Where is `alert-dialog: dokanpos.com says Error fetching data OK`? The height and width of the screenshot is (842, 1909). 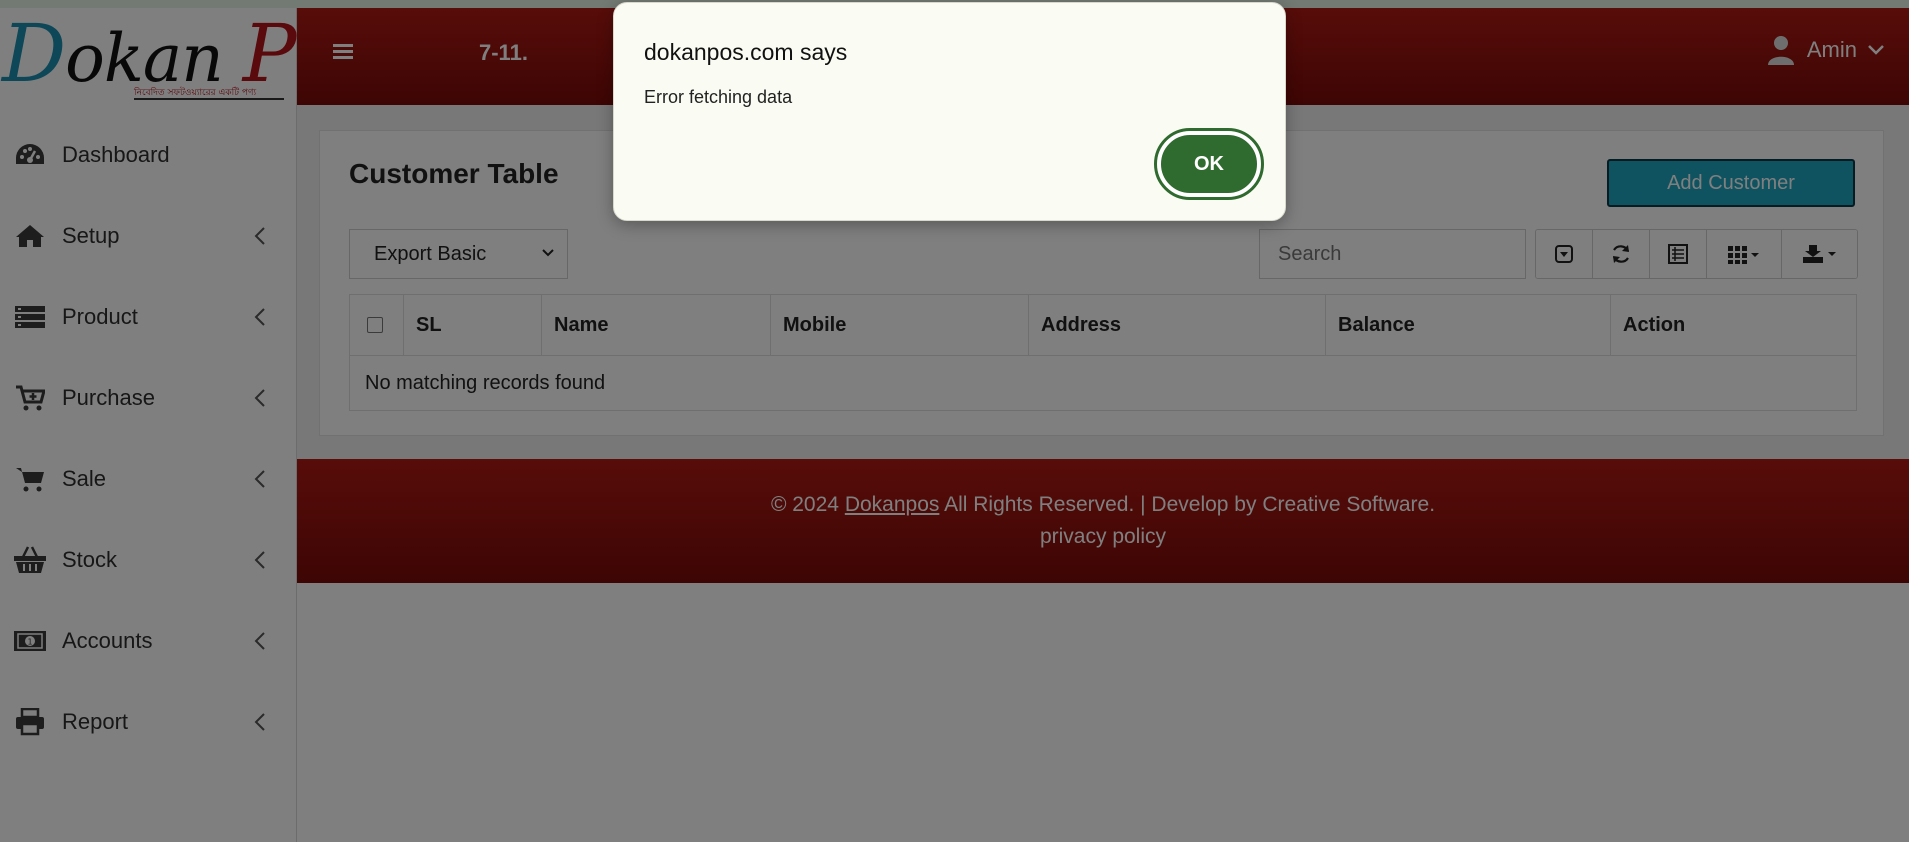 alert-dialog: dokanpos.com says Error fetching data OK is located at coordinates (949, 111).